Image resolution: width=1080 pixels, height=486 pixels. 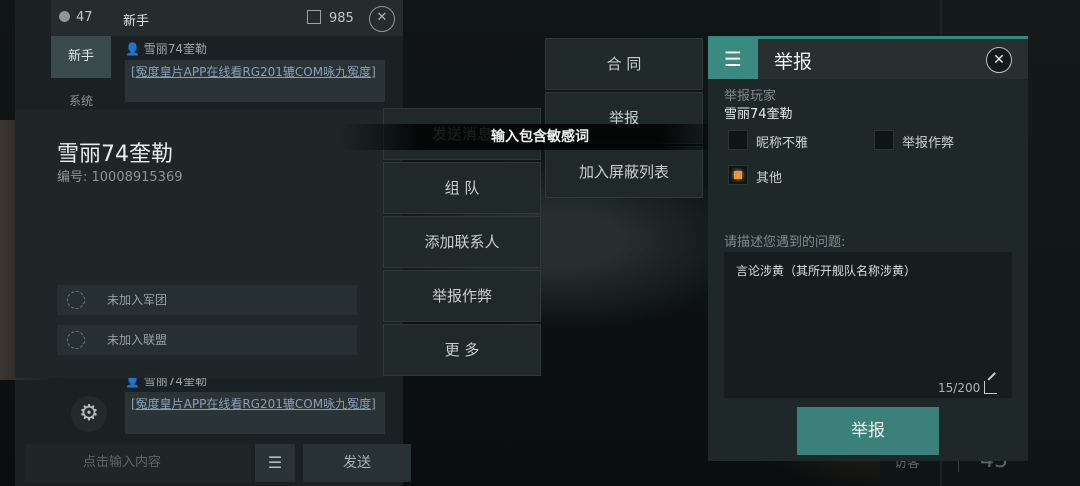 What do you see at coordinates (314, 17) in the screenshot?
I see `square-icon` at bounding box center [314, 17].